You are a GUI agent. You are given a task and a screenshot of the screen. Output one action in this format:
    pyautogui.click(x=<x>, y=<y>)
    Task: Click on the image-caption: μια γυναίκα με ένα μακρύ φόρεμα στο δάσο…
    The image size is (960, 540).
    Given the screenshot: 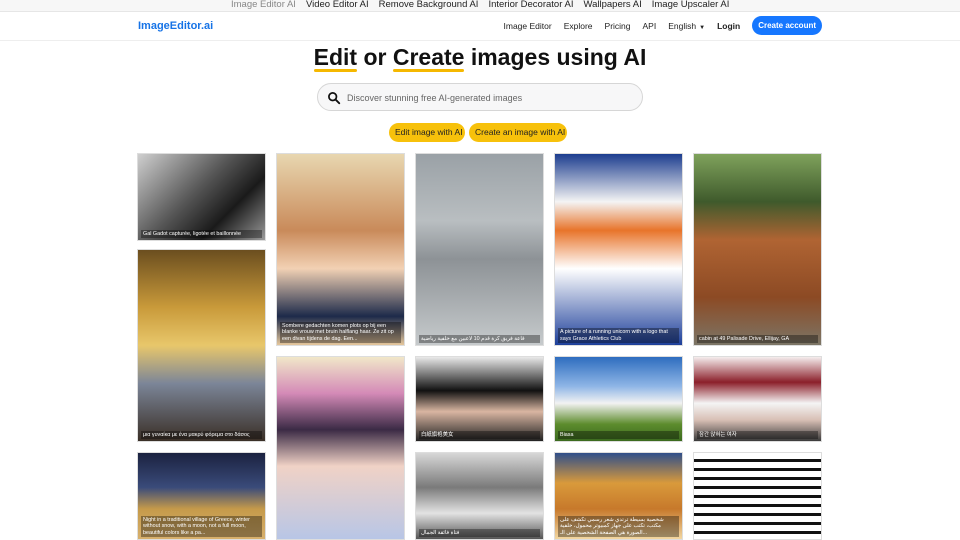 What is the action you would take?
    pyautogui.click(x=201, y=434)
    